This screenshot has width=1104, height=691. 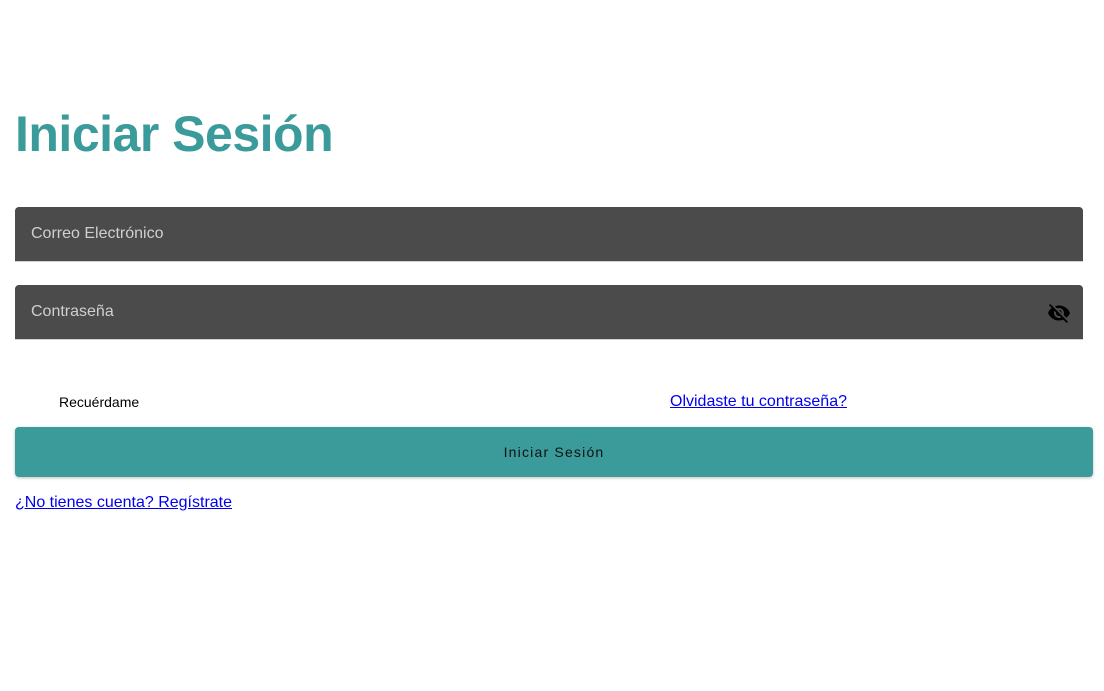 What do you see at coordinates (554, 452) in the screenshot?
I see `login-button: Iniciar Sesión` at bounding box center [554, 452].